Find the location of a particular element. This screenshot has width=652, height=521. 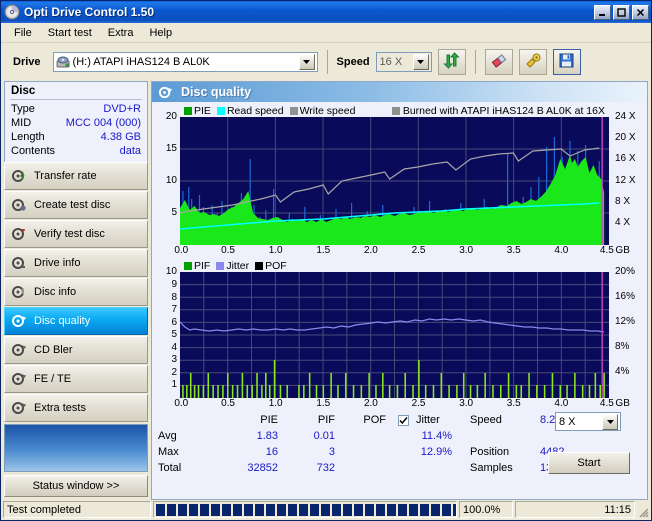

drive-value: (H:) ATAPI iHAS124 B AL0K is located at coordinates (141, 62).